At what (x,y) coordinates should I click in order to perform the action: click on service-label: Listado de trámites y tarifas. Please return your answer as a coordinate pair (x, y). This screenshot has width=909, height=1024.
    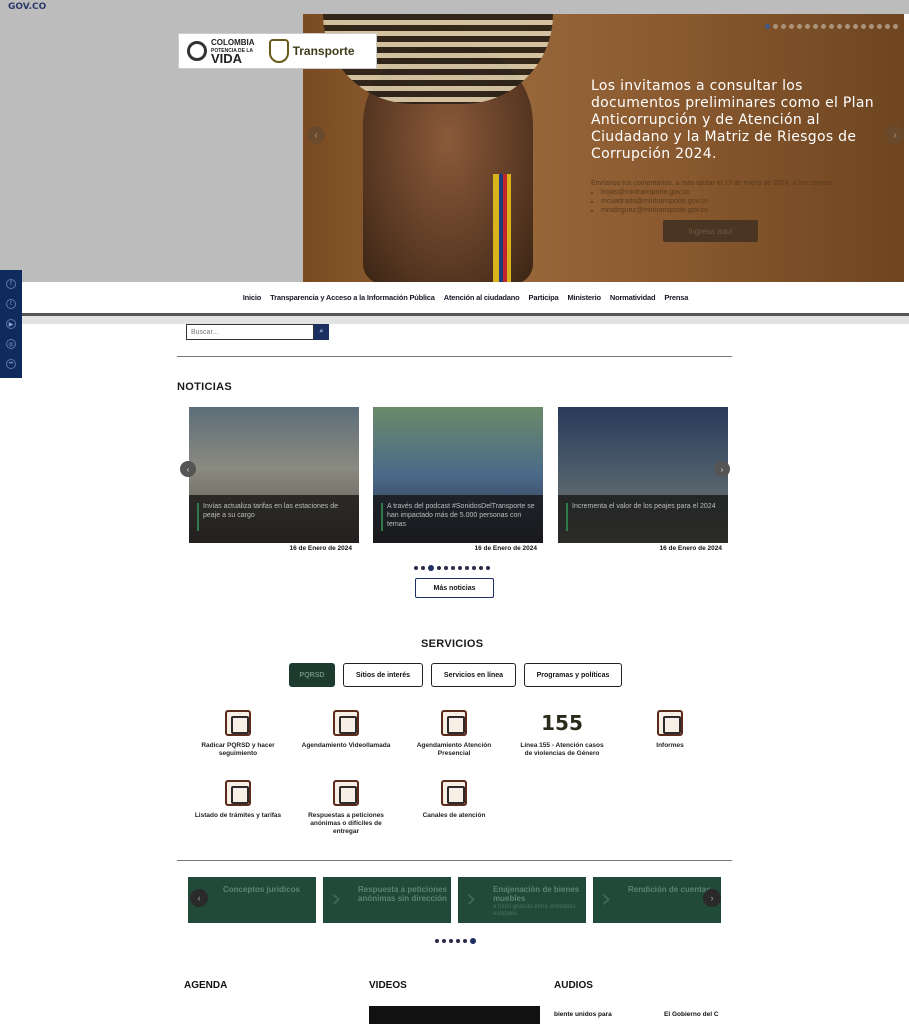
    Looking at the image, I should click on (238, 815).